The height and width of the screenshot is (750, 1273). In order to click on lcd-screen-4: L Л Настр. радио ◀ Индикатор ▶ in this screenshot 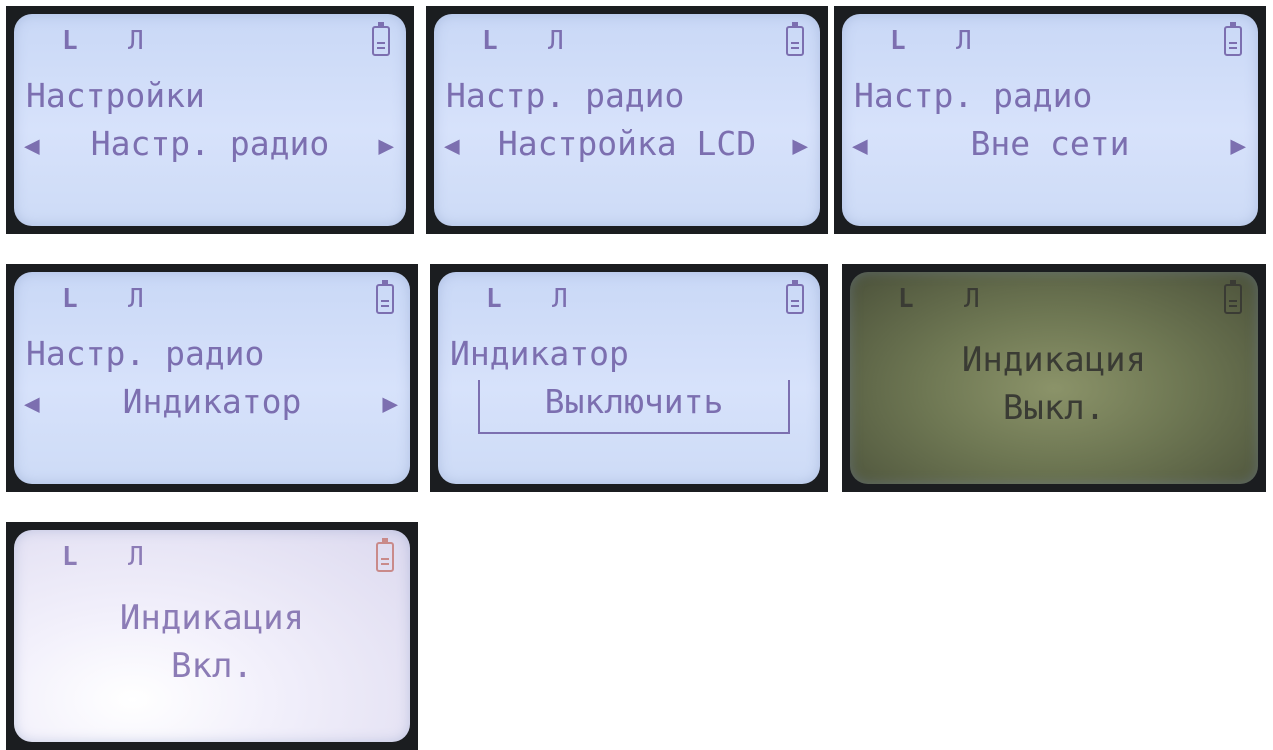, I will do `click(212, 378)`.